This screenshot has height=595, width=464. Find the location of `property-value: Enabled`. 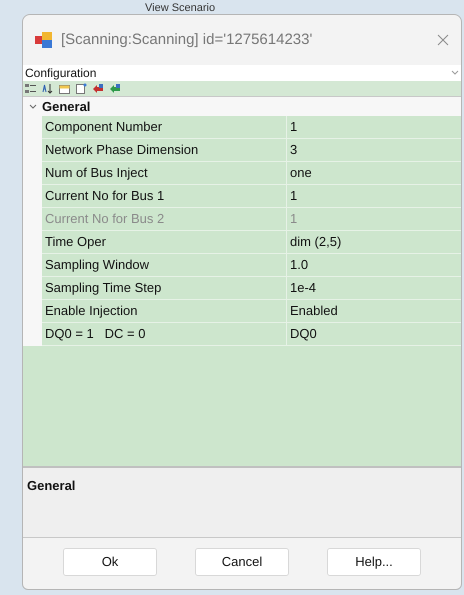

property-value: Enabled is located at coordinates (374, 311).